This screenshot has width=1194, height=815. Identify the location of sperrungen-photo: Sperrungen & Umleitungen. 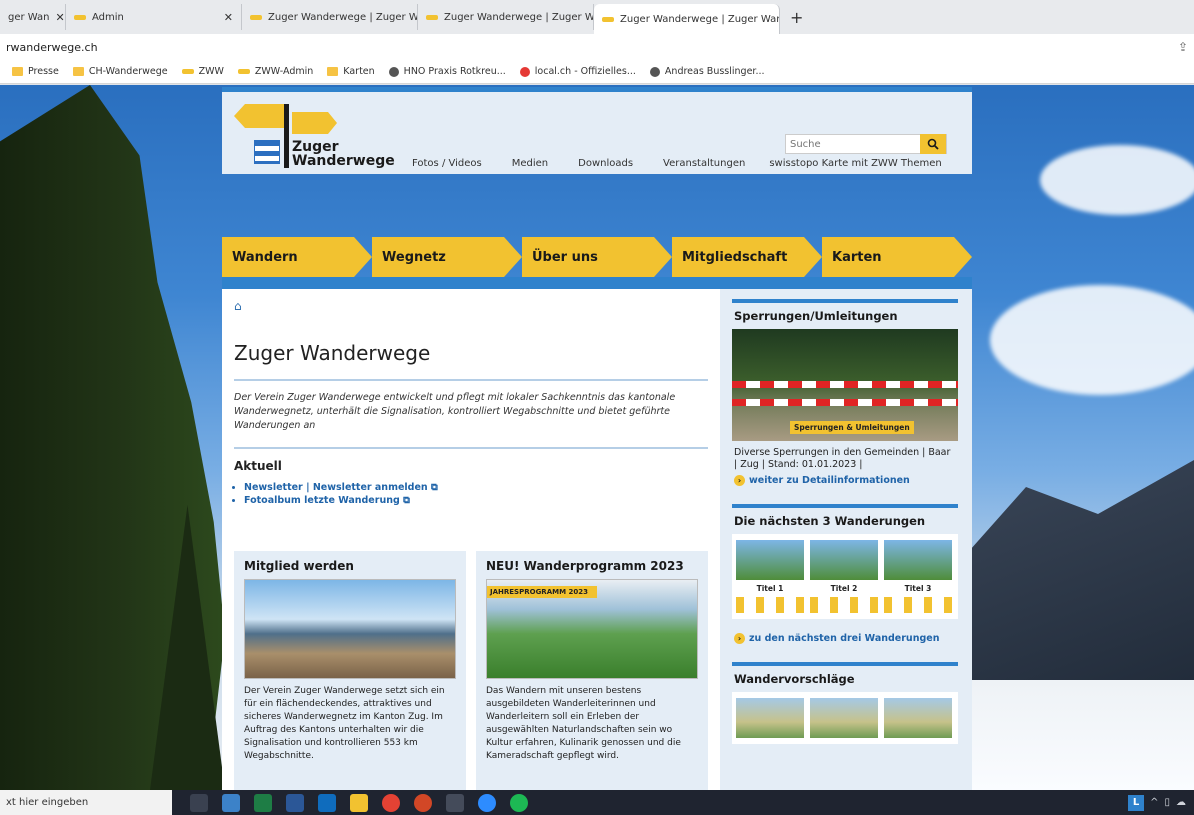
(845, 385).